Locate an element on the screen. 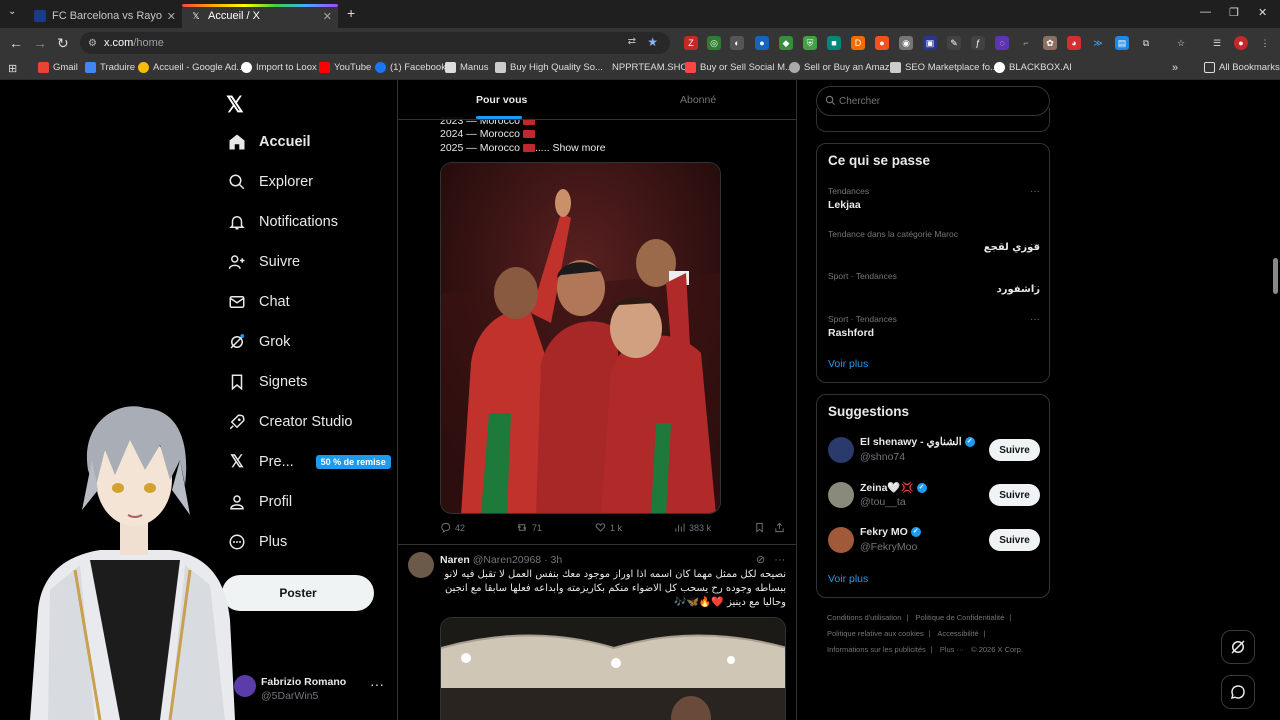 The image size is (1280, 720). menu-icon: ⋮ is located at coordinates (1265, 43).